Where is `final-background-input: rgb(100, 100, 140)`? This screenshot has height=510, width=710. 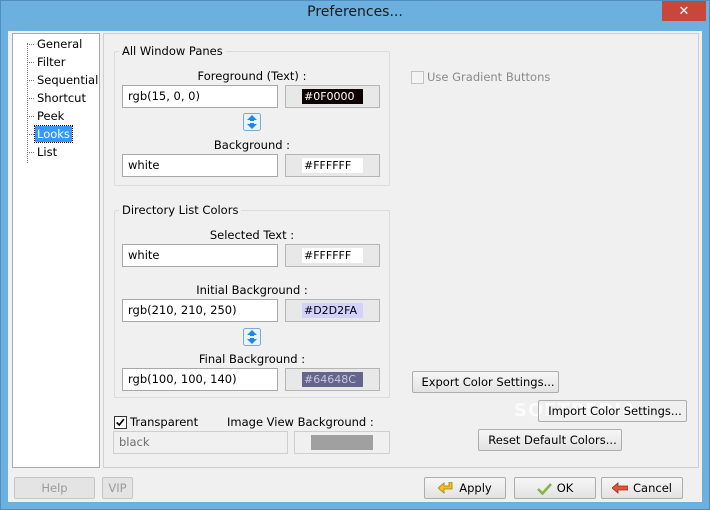 final-background-input: rgb(100, 100, 140) is located at coordinates (200, 379).